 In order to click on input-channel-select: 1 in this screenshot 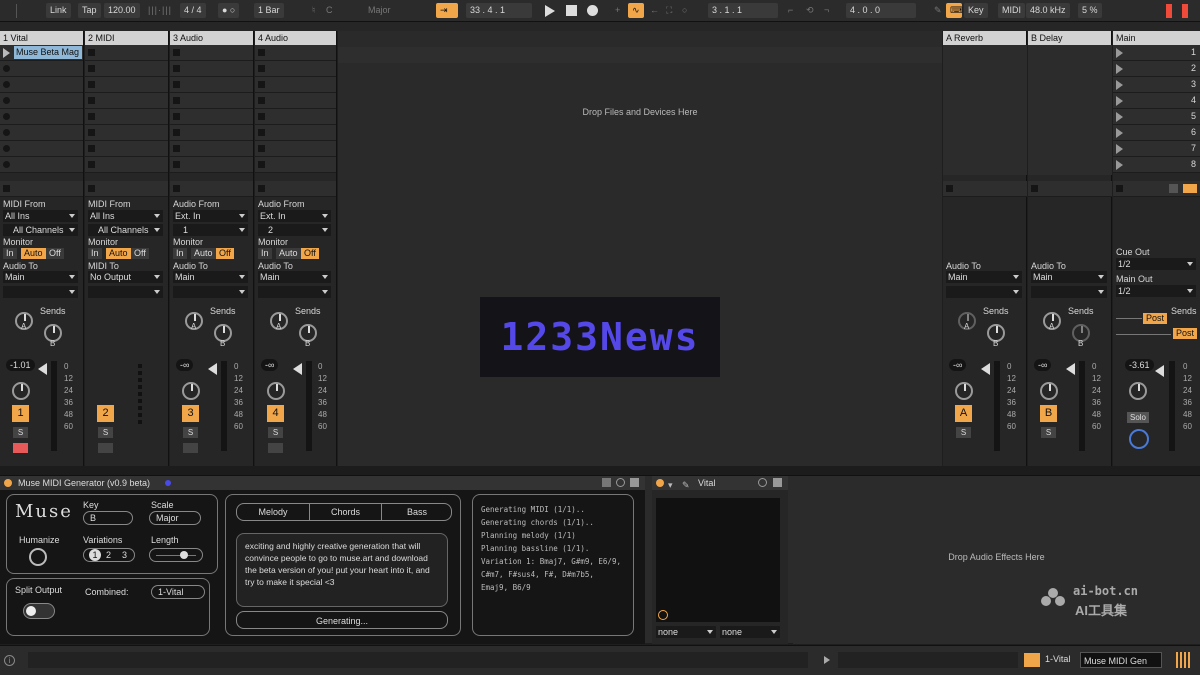, I will do `click(210, 230)`.